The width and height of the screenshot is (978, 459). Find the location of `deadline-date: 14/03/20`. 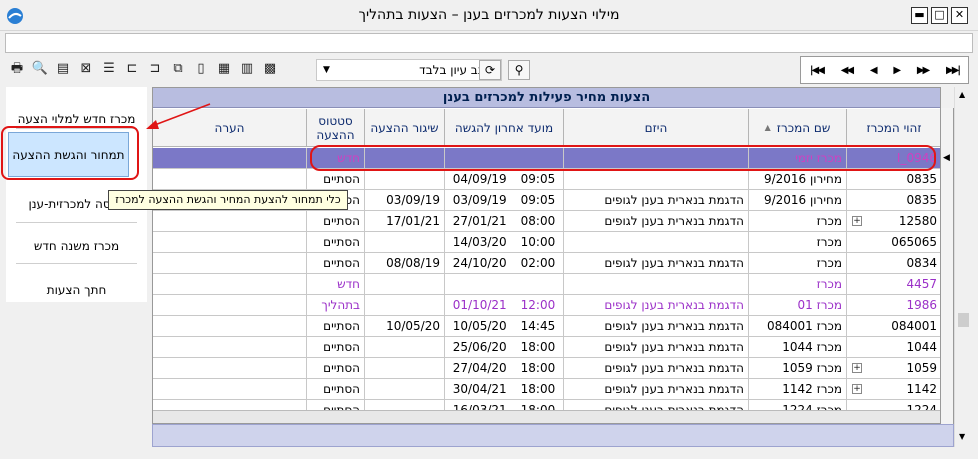

deadline-date: 14/03/20 is located at coordinates (479, 242).